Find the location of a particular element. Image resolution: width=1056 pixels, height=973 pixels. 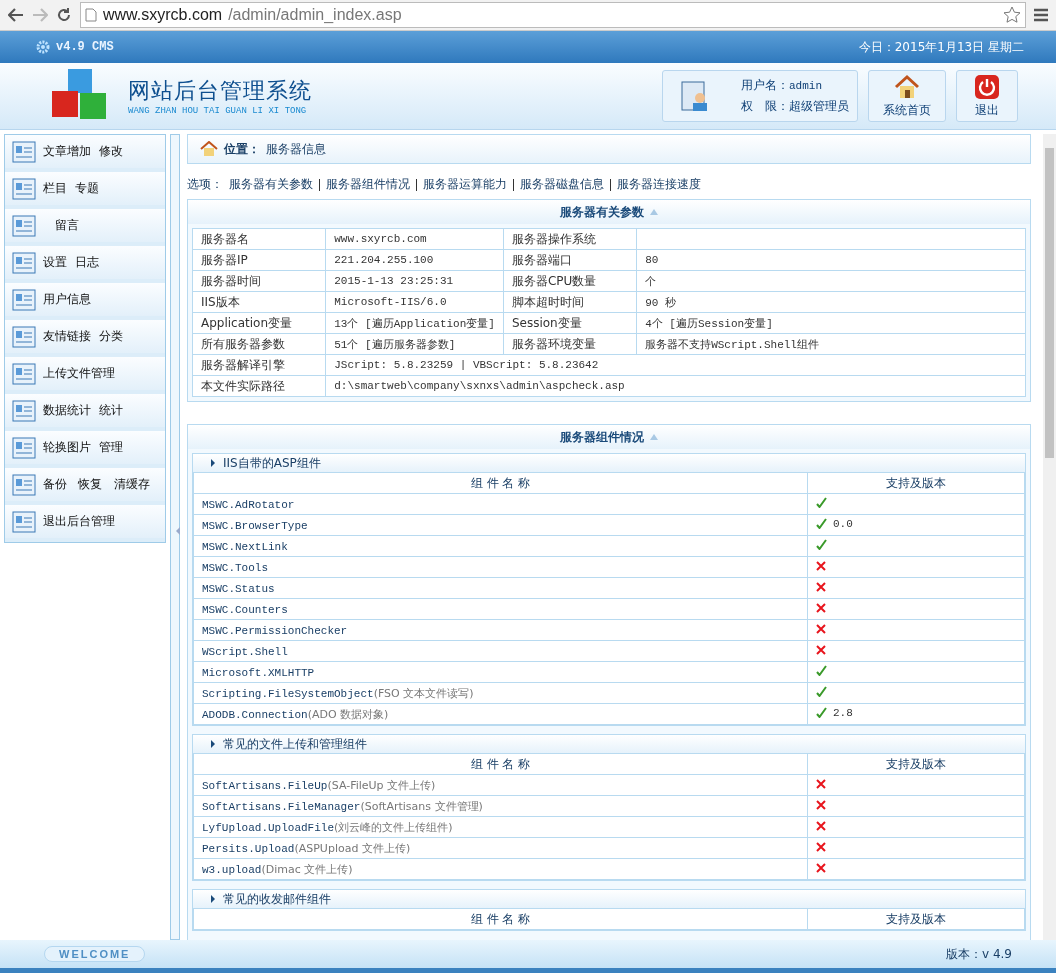

sidebar-item: 轮换图片 管理 is located at coordinates (85, 449).